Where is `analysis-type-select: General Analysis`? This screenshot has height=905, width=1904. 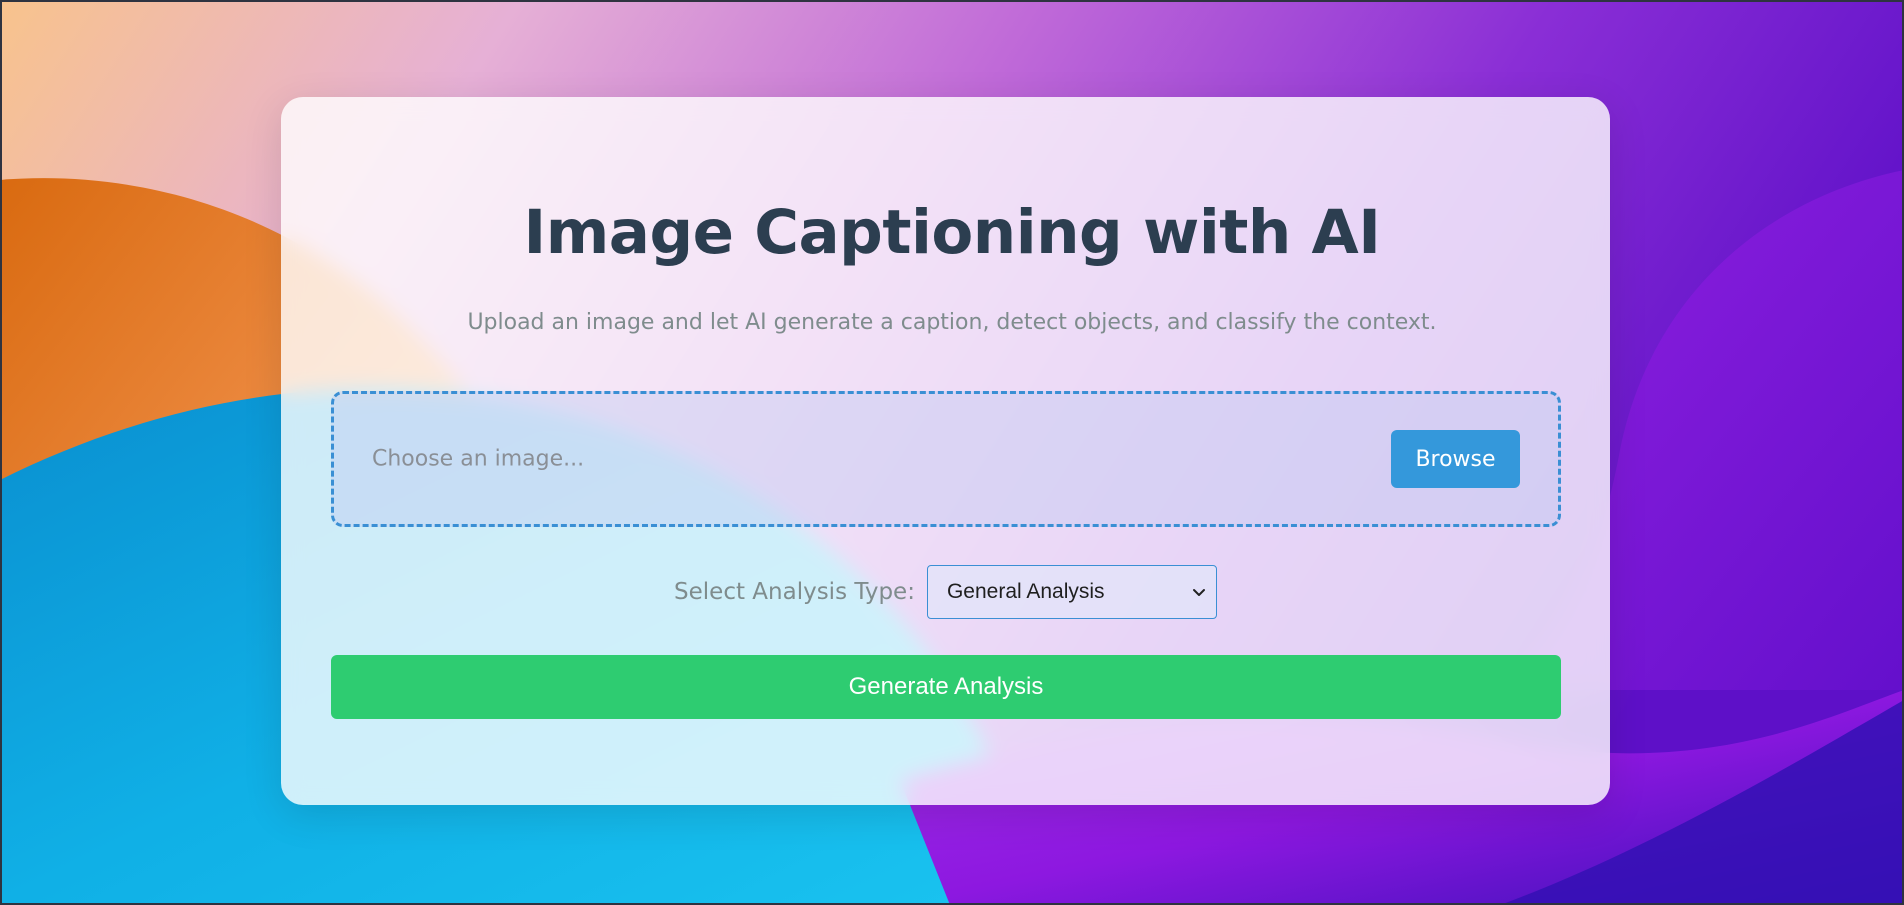 analysis-type-select: General Analysis is located at coordinates (1071, 592).